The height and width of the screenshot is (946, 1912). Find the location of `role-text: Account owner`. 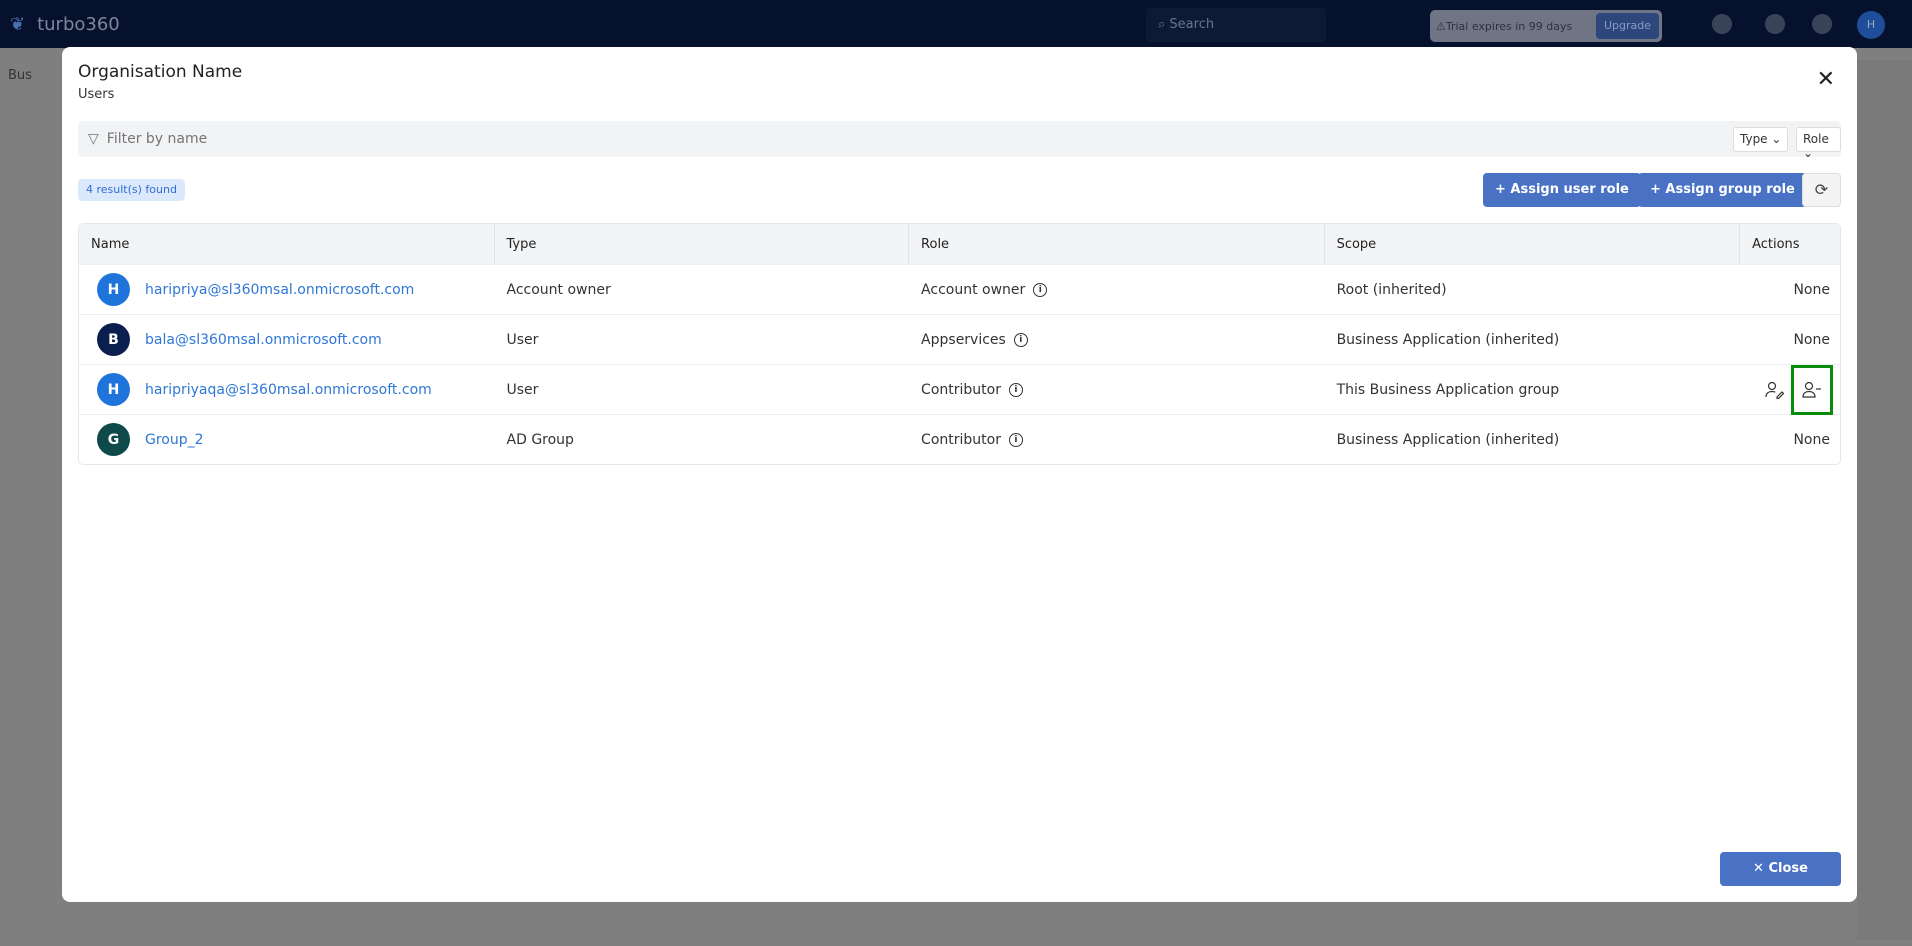

role-text: Account owner is located at coordinates (973, 289).